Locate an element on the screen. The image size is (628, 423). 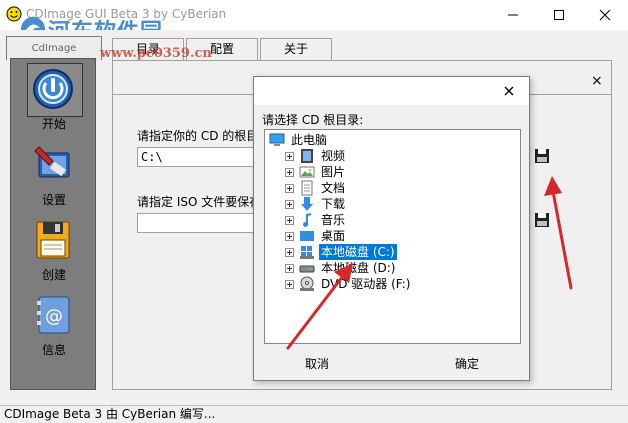
tab-about: 关于 is located at coordinates (296, 49).